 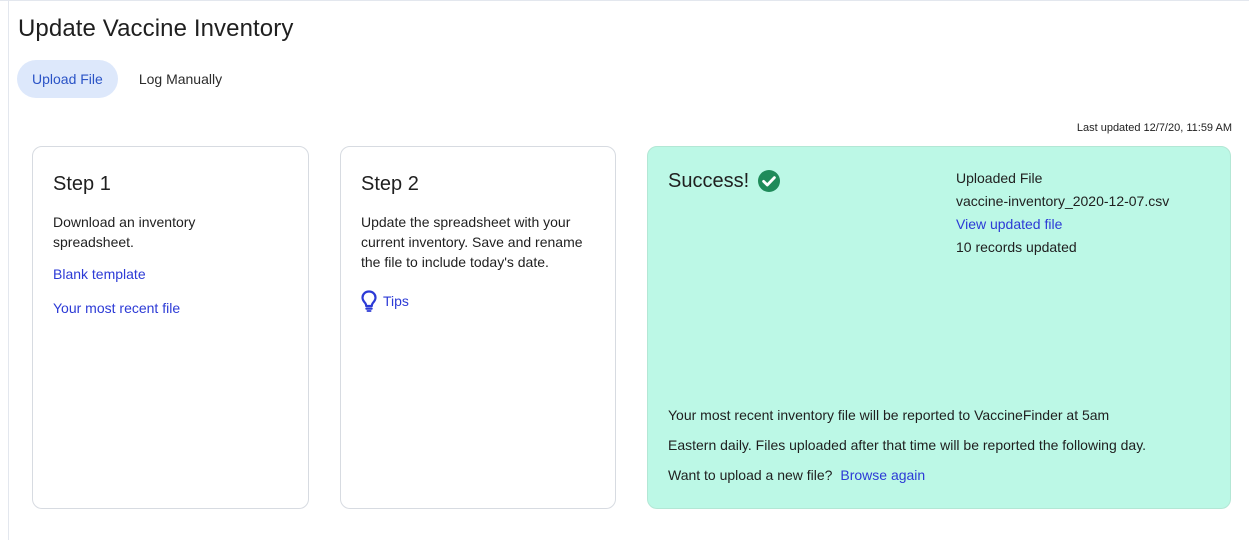 I want to click on uploaded-file-name: vaccine-inventory_2020-12-07.csv, so click(x=1063, y=201).